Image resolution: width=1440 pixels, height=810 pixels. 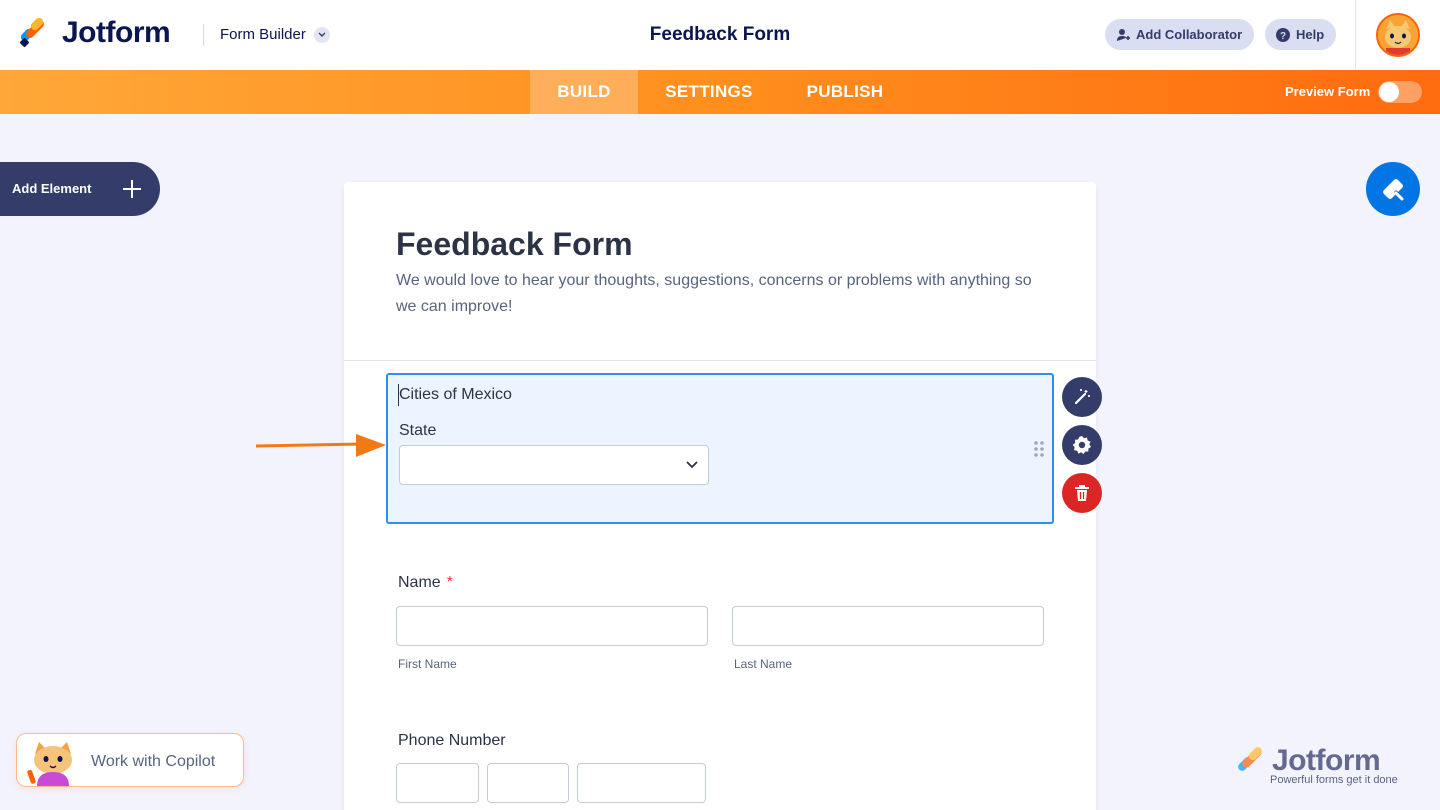 I want to click on field-wand-button, so click(x=1082, y=397).